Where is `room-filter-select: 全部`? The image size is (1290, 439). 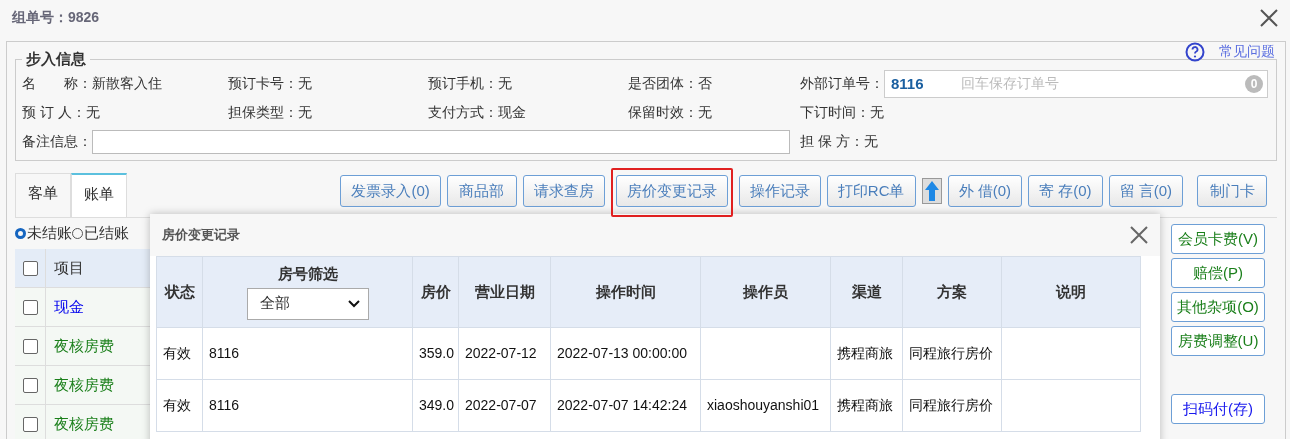 room-filter-select: 全部 is located at coordinates (307, 303).